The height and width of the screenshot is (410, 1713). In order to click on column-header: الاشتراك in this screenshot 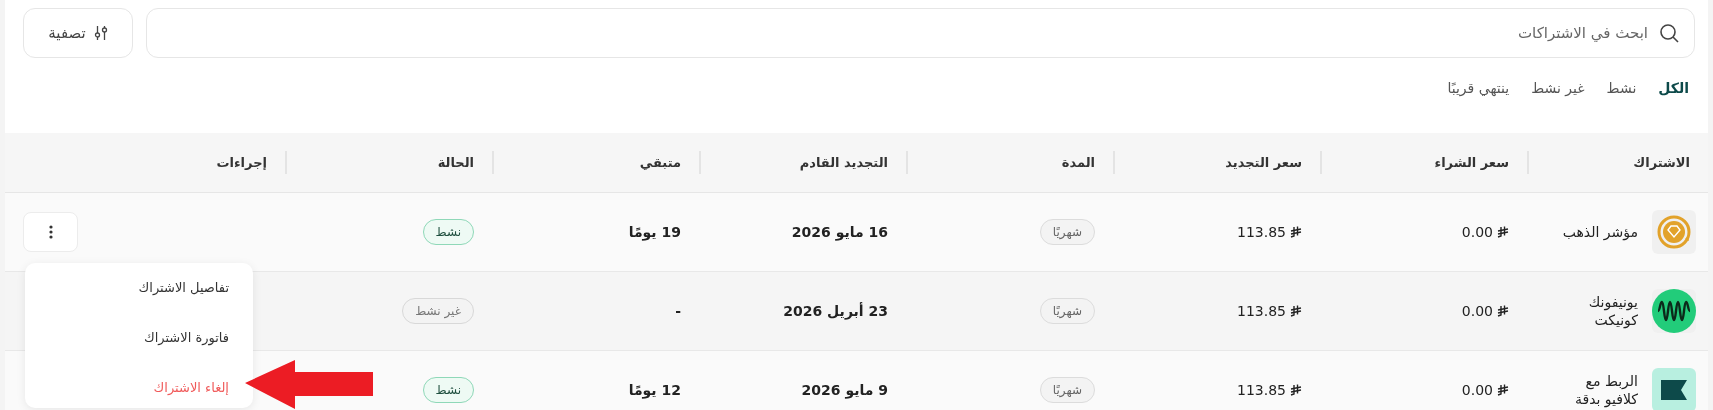, I will do `click(1661, 162)`.